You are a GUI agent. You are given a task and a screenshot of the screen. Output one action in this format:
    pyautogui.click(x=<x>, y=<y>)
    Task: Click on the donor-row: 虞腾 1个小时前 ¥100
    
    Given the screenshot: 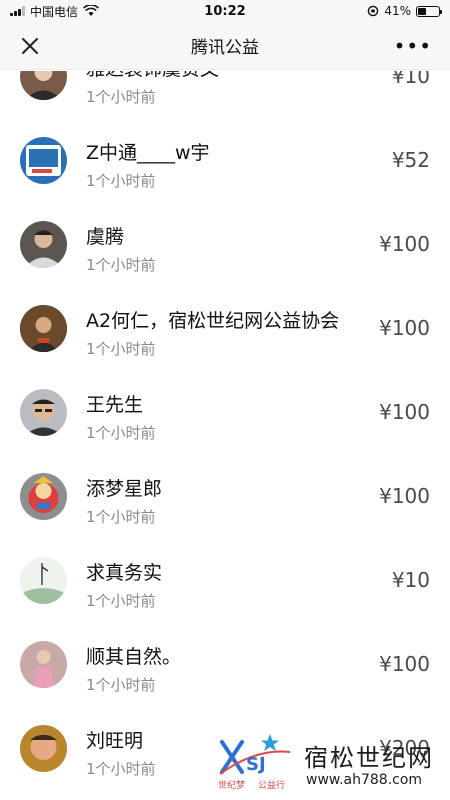 What is the action you would take?
    pyautogui.click(x=225, y=244)
    